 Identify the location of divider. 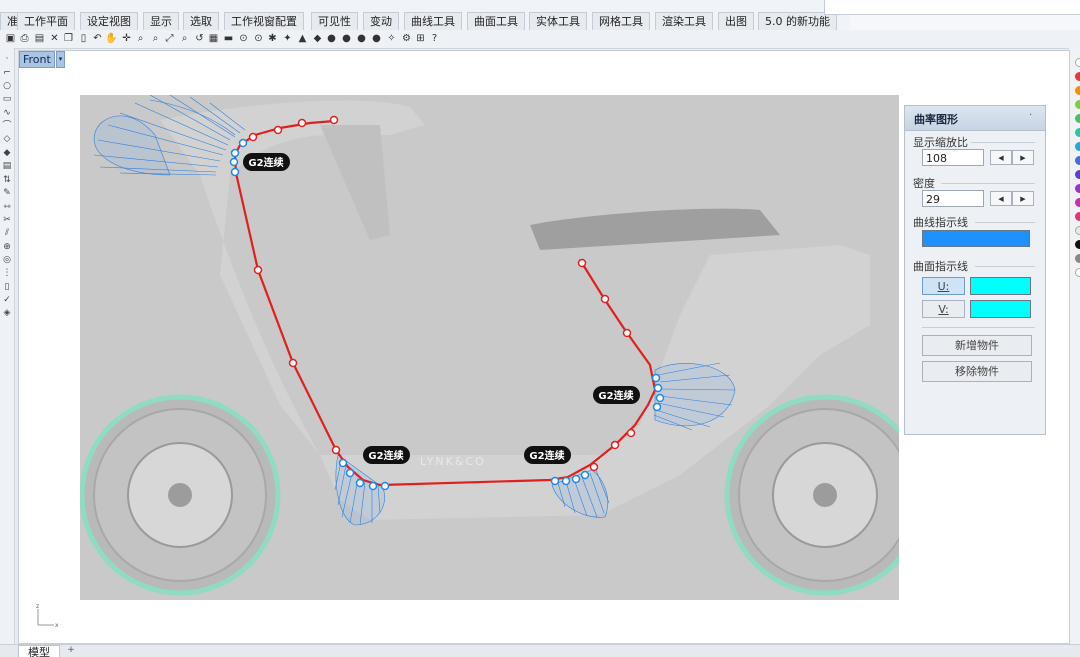
(978, 327).